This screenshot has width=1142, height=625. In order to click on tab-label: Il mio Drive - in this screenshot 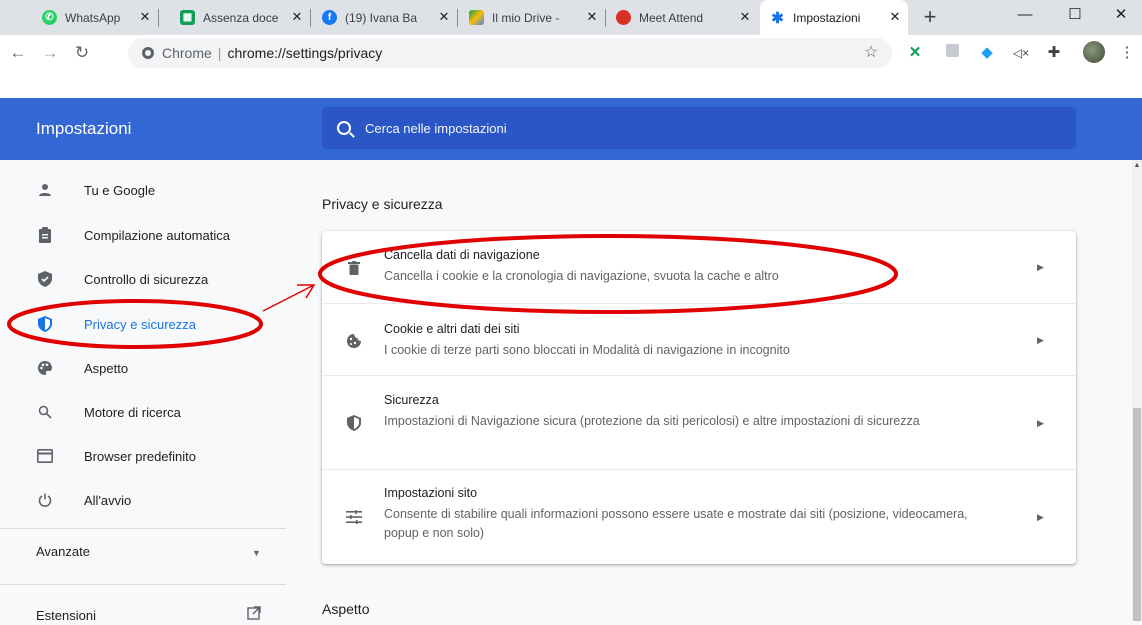, I will do `click(526, 17)`.